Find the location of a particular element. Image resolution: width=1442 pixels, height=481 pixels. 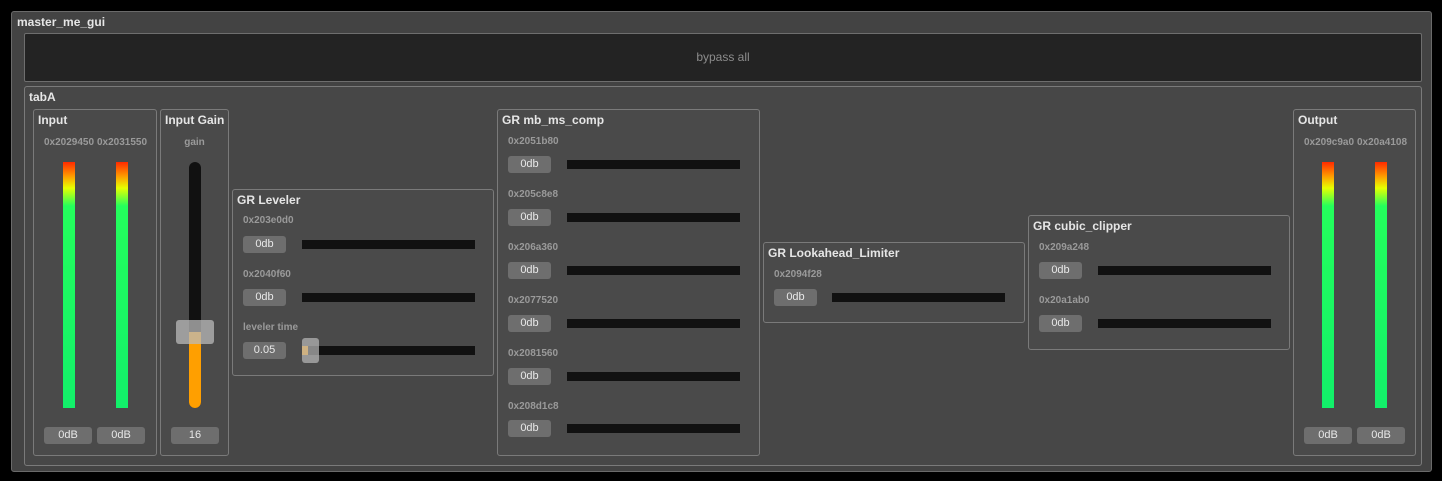

leveler-meter-id-2: 0x2040f60 is located at coordinates (267, 274).